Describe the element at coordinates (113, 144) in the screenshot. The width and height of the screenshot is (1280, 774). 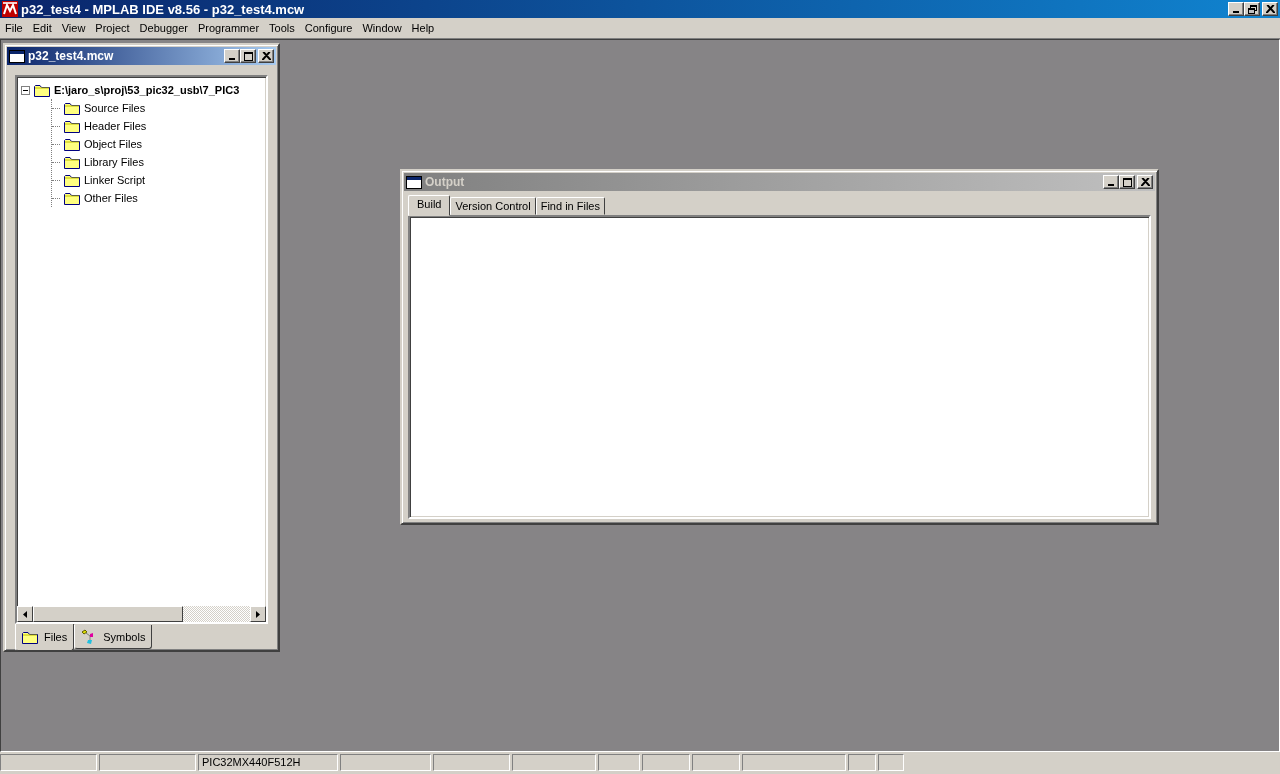
I see `tree-item: Object Files` at that location.